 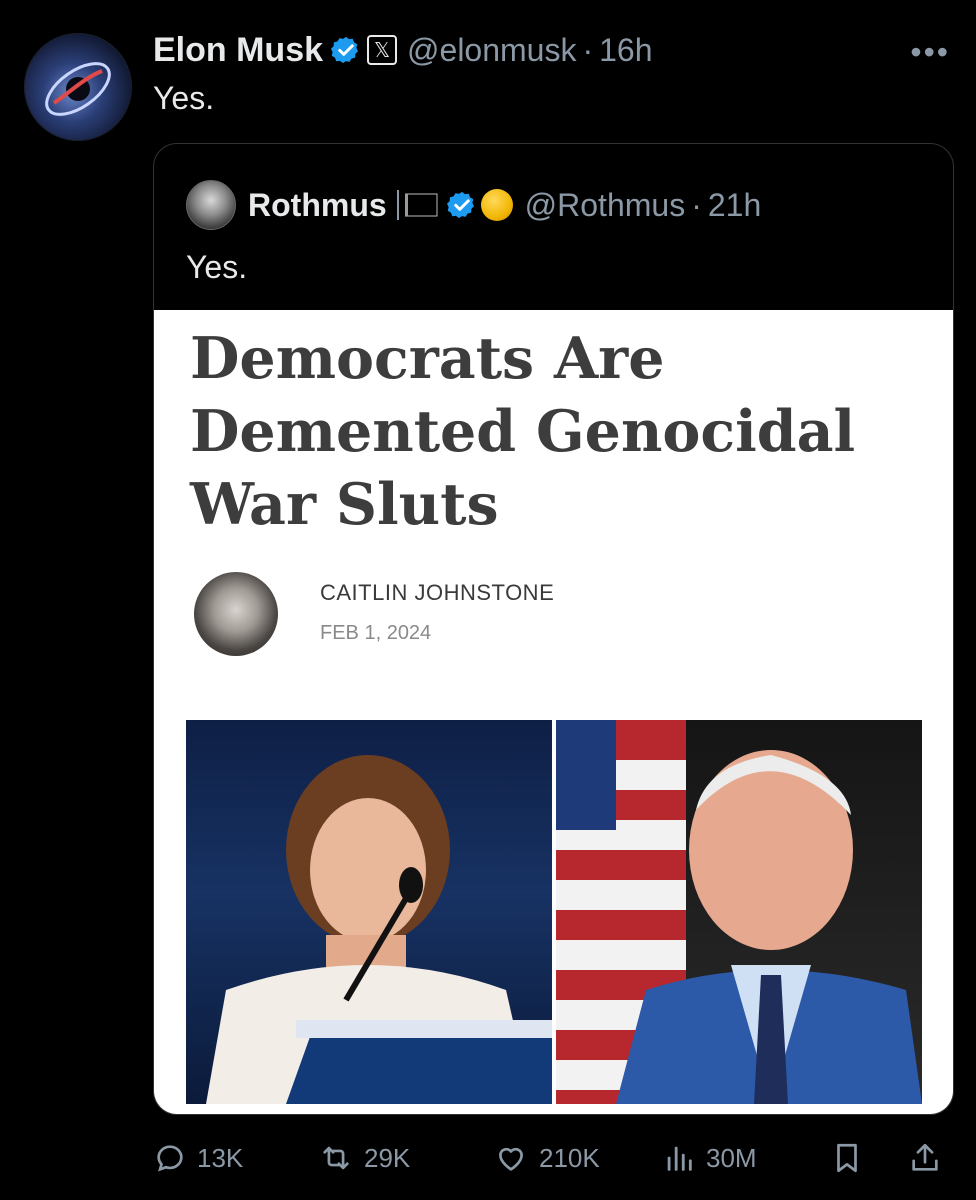 I want to click on reply-icon, so click(x=170, y=1158).